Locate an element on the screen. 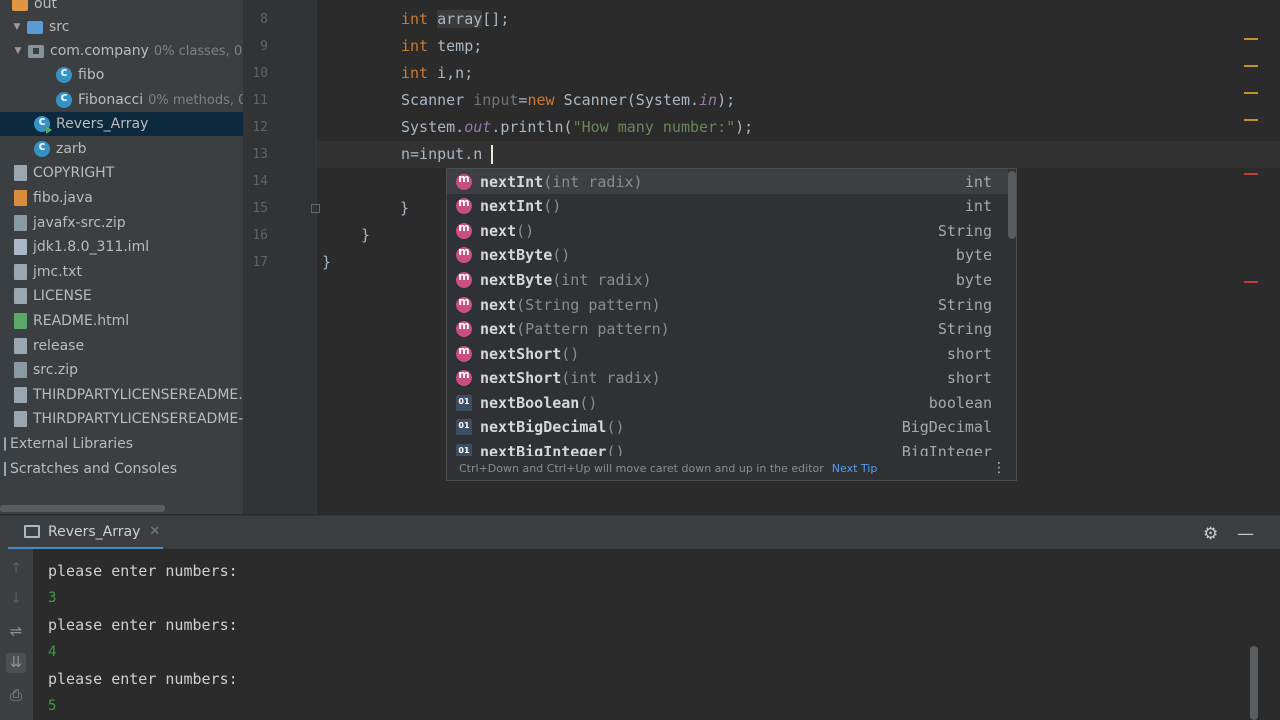 This screenshot has width=1280, height=720. print-icon: ⎙ is located at coordinates (16, 696).